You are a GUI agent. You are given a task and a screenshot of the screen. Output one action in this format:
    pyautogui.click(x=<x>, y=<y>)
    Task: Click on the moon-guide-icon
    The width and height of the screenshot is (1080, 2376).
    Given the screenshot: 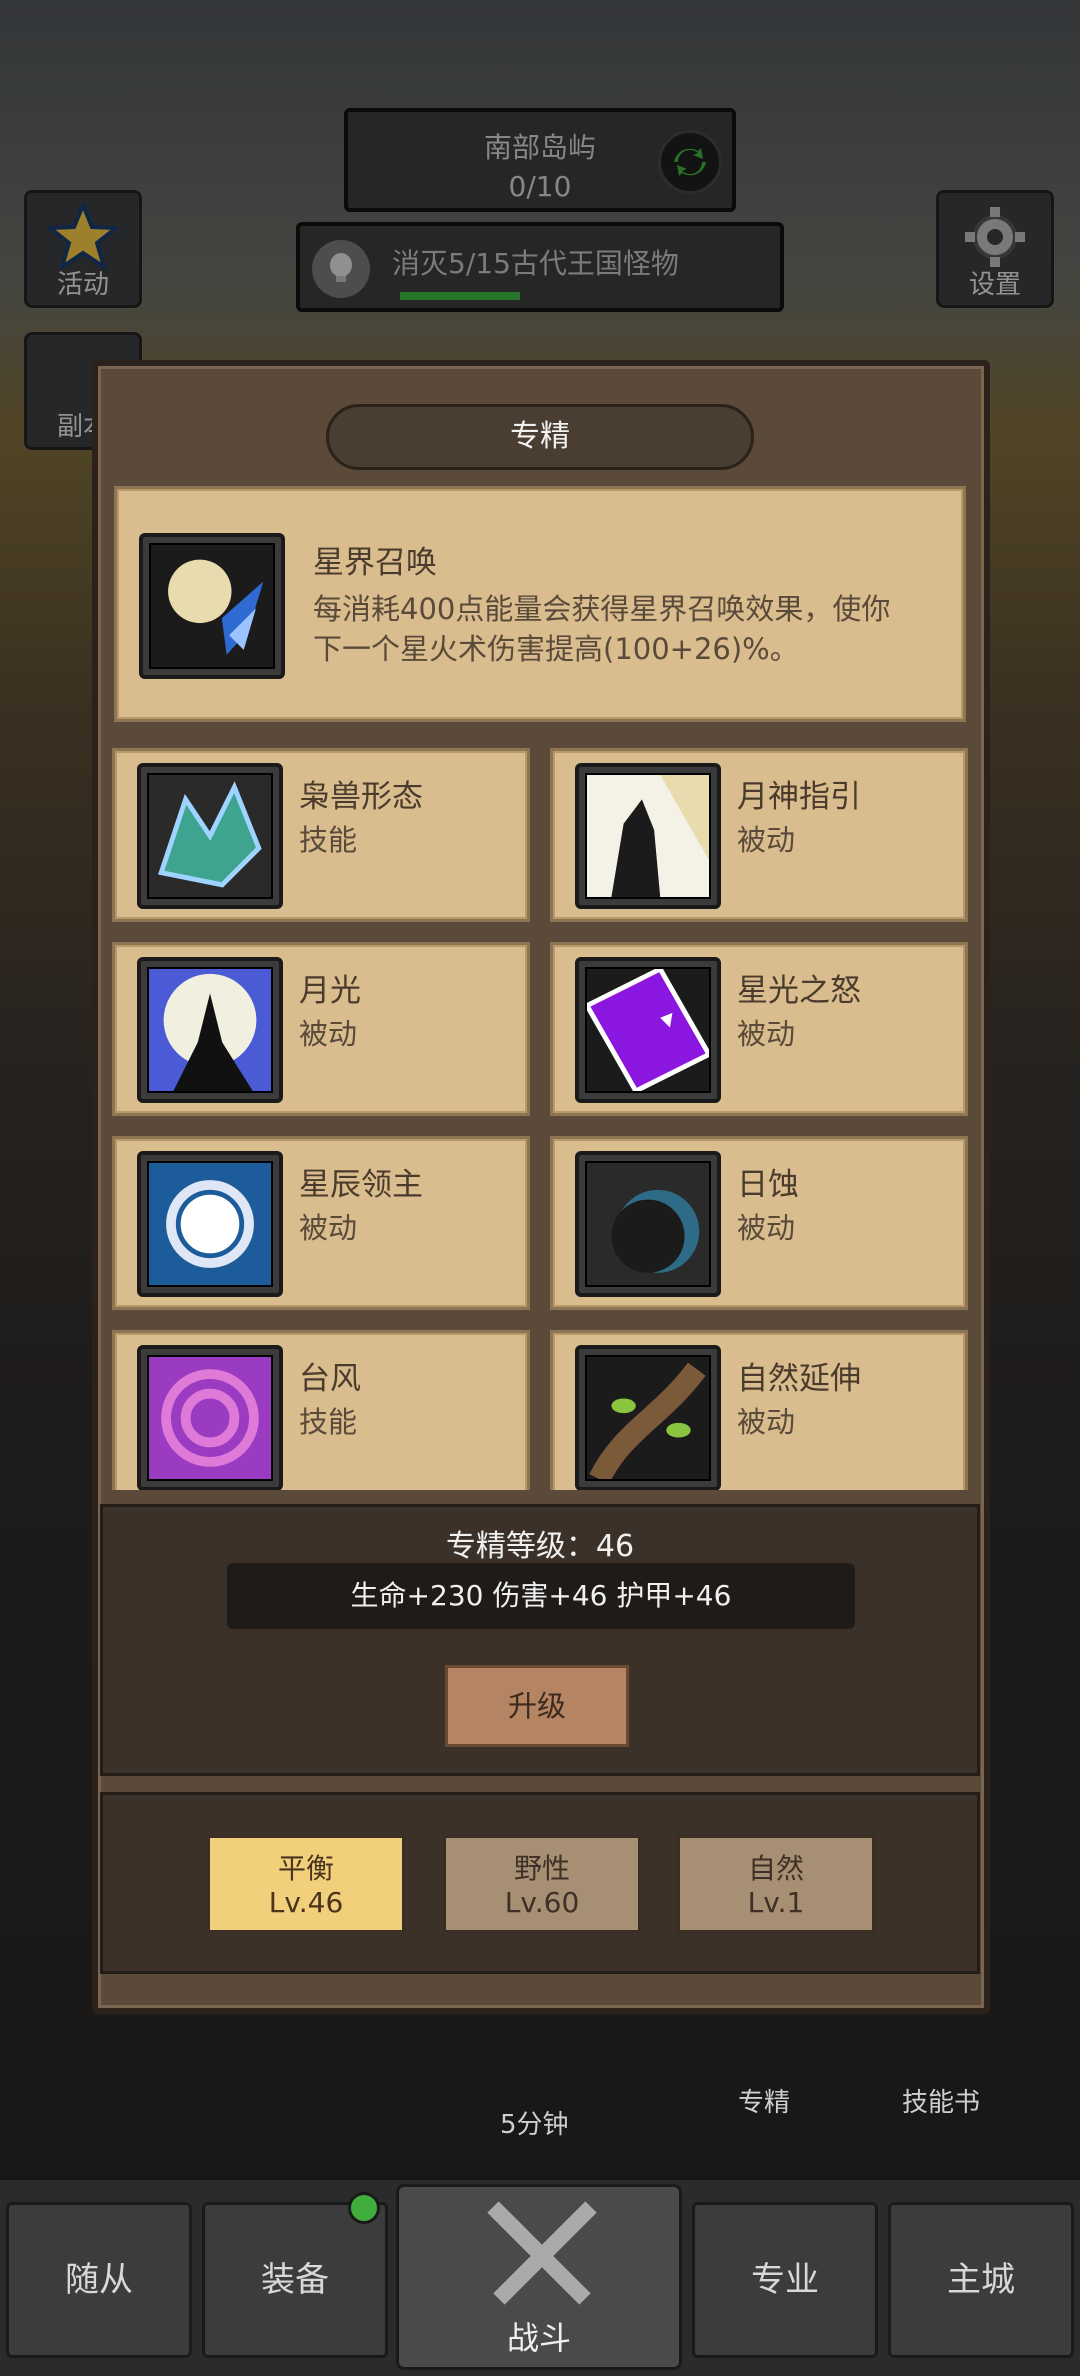 What is the action you would take?
    pyautogui.click(x=648, y=836)
    